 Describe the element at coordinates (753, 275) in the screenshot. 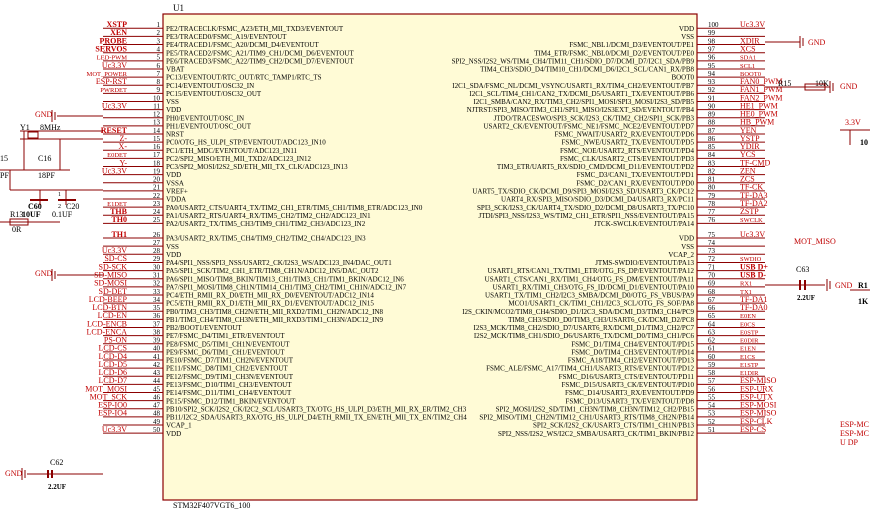

I see `net-label: USB D-` at that location.